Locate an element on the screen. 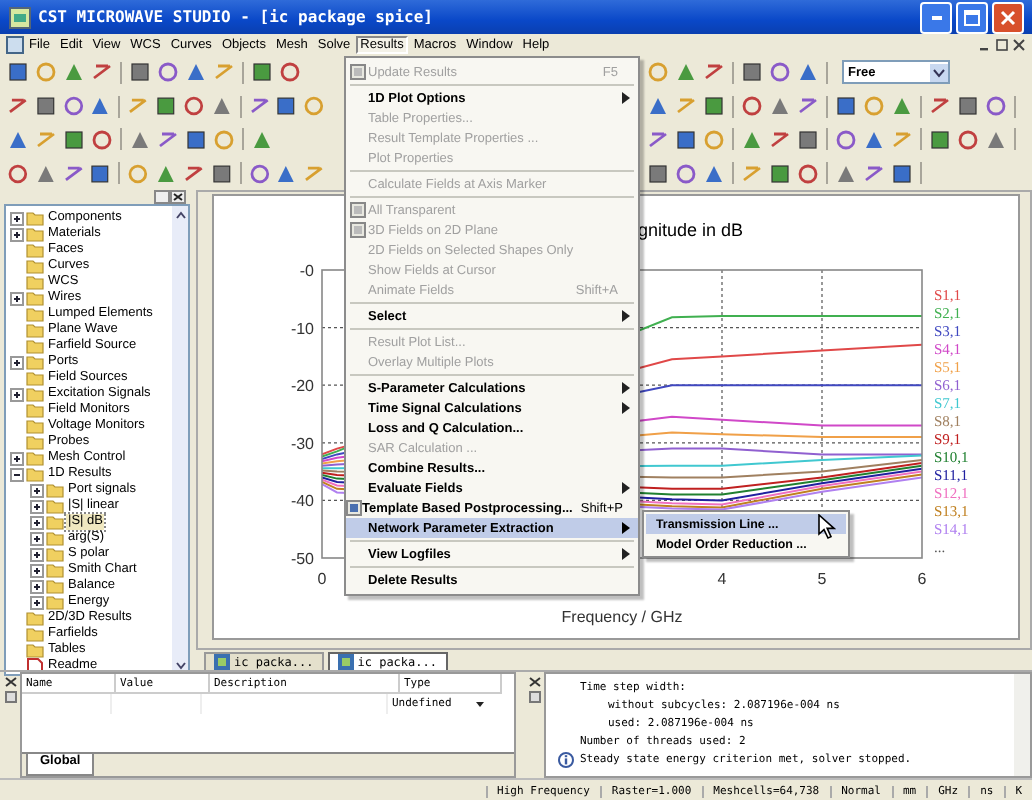 Image resolution: width=1032 pixels, height=800 pixels. x-tick-label: 5 is located at coordinates (822, 579).